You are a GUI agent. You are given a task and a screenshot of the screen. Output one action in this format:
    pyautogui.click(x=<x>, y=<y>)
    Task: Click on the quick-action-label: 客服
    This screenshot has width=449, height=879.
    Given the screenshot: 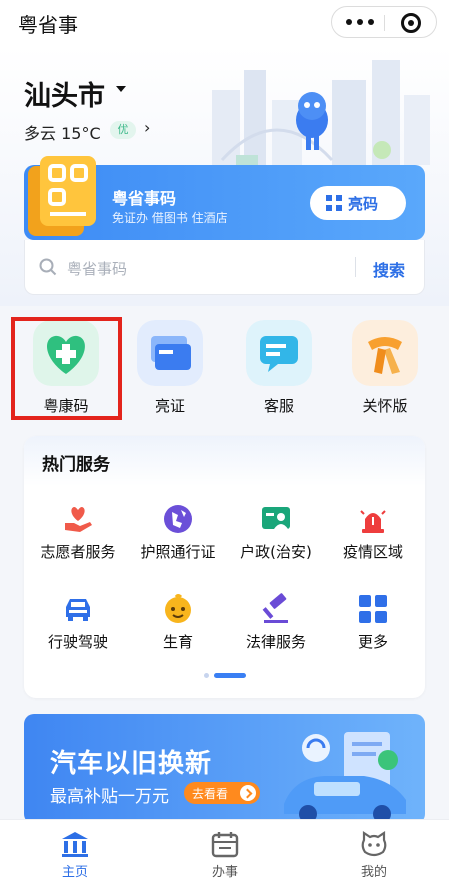 What is the action you would take?
    pyautogui.click(x=278, y=406)
    